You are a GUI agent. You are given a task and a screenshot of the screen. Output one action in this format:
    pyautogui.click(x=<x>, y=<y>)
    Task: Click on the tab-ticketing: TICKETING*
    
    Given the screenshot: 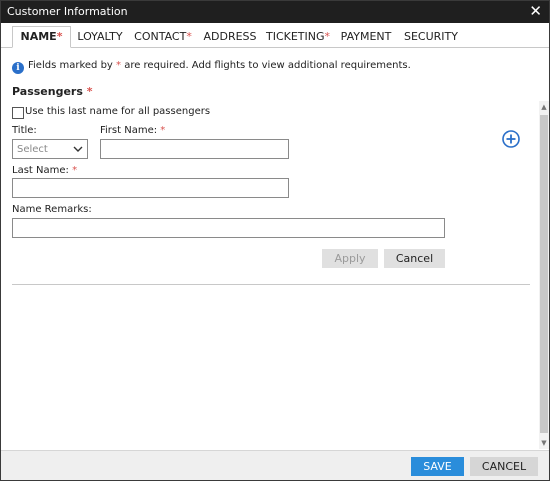 What is the action you would take?
    pyautogui.click(x=298, y=37)
    